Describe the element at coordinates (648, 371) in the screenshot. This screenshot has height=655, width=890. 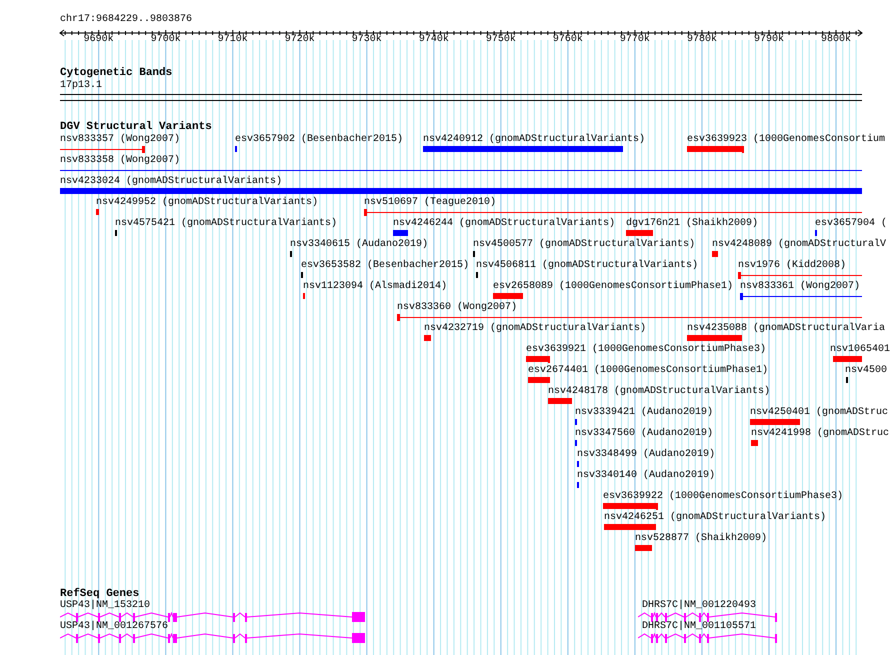
I see `variant-label: esv2674401 (1000GenomesConsortiumPhase1)` at that location.